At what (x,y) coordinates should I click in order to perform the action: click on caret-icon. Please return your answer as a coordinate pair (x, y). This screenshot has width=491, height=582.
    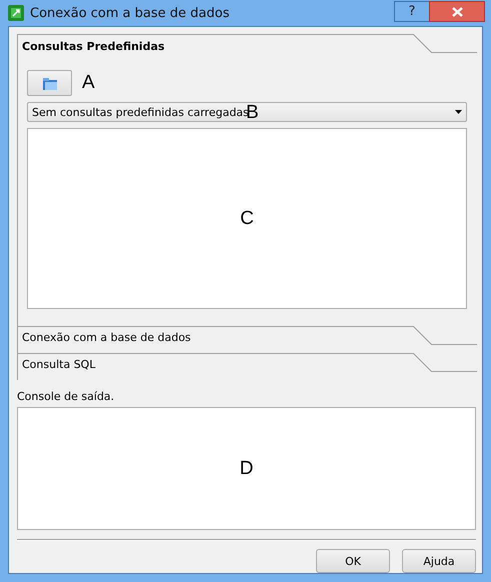
    Looking at the image, I should click on (458, 112).